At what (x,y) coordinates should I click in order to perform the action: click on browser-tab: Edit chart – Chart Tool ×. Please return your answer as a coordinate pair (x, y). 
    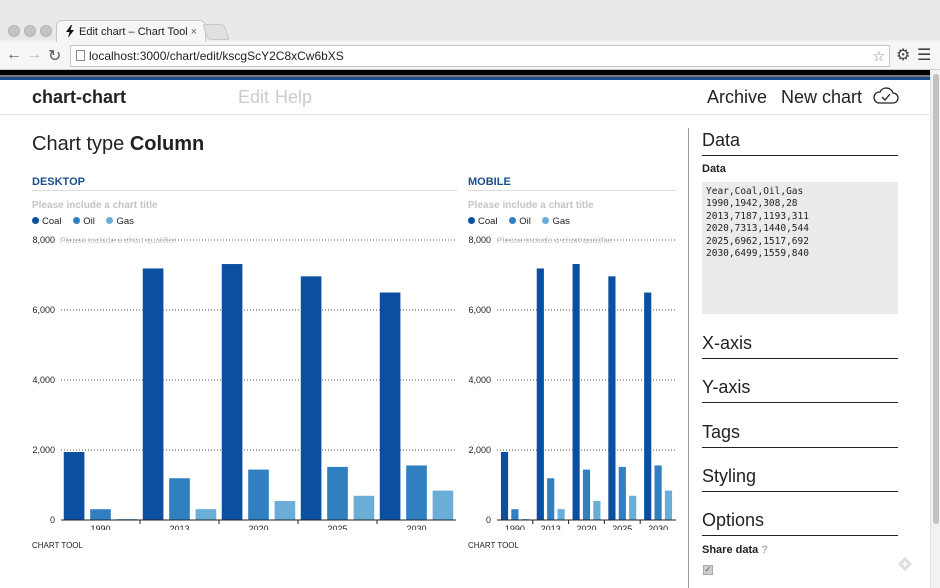
    Looking at the image, I should click on (131, 31).